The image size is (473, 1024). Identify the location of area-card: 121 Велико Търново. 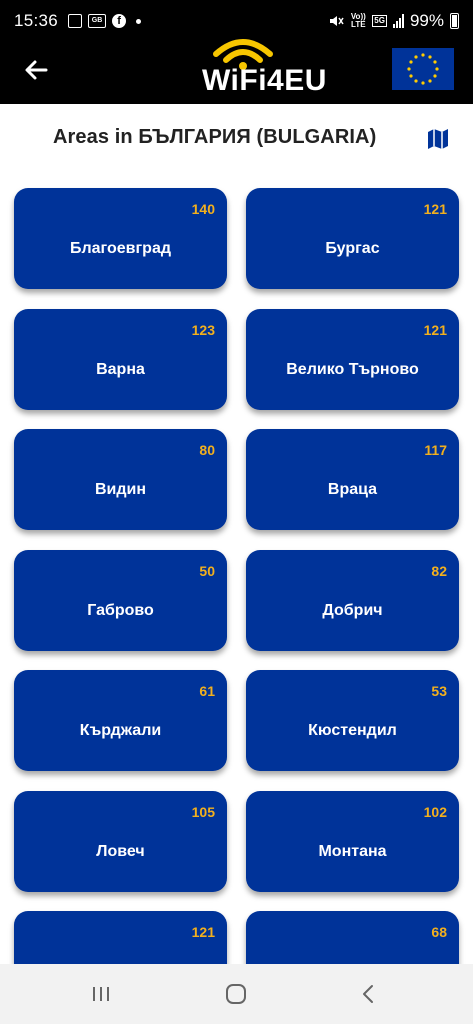
(352, 359).